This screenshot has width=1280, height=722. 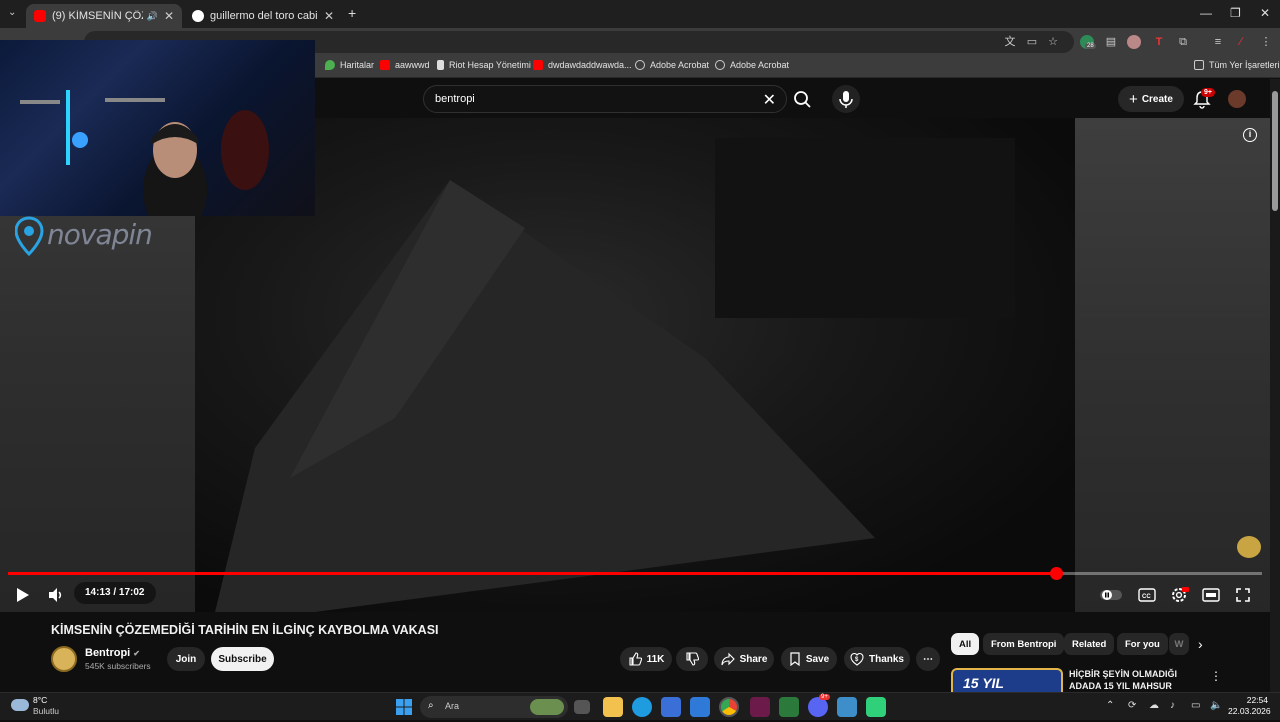 I want to click on join-button: Join, so click(x=186, y=659).